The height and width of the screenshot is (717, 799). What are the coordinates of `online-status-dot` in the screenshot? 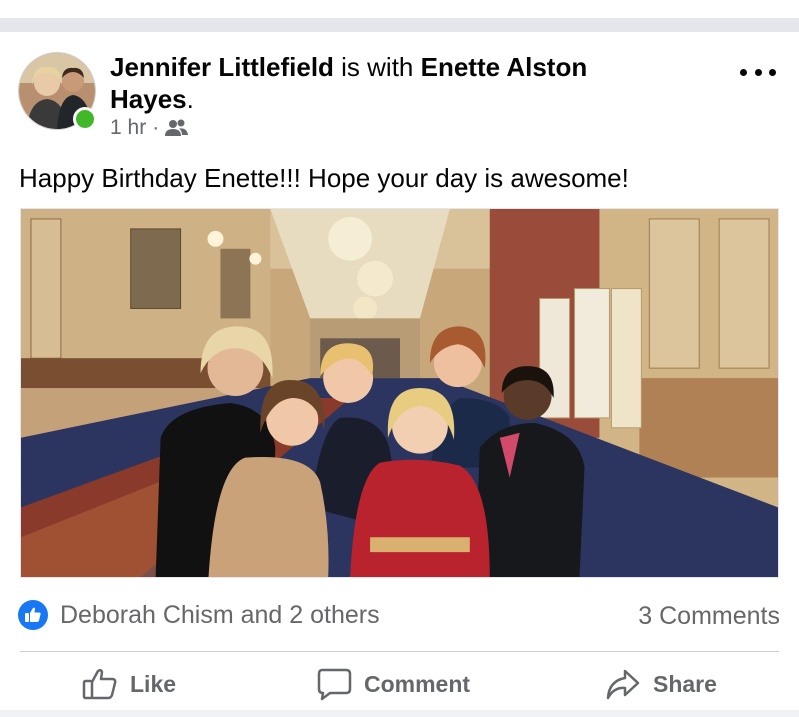 It's located at (85, 119).